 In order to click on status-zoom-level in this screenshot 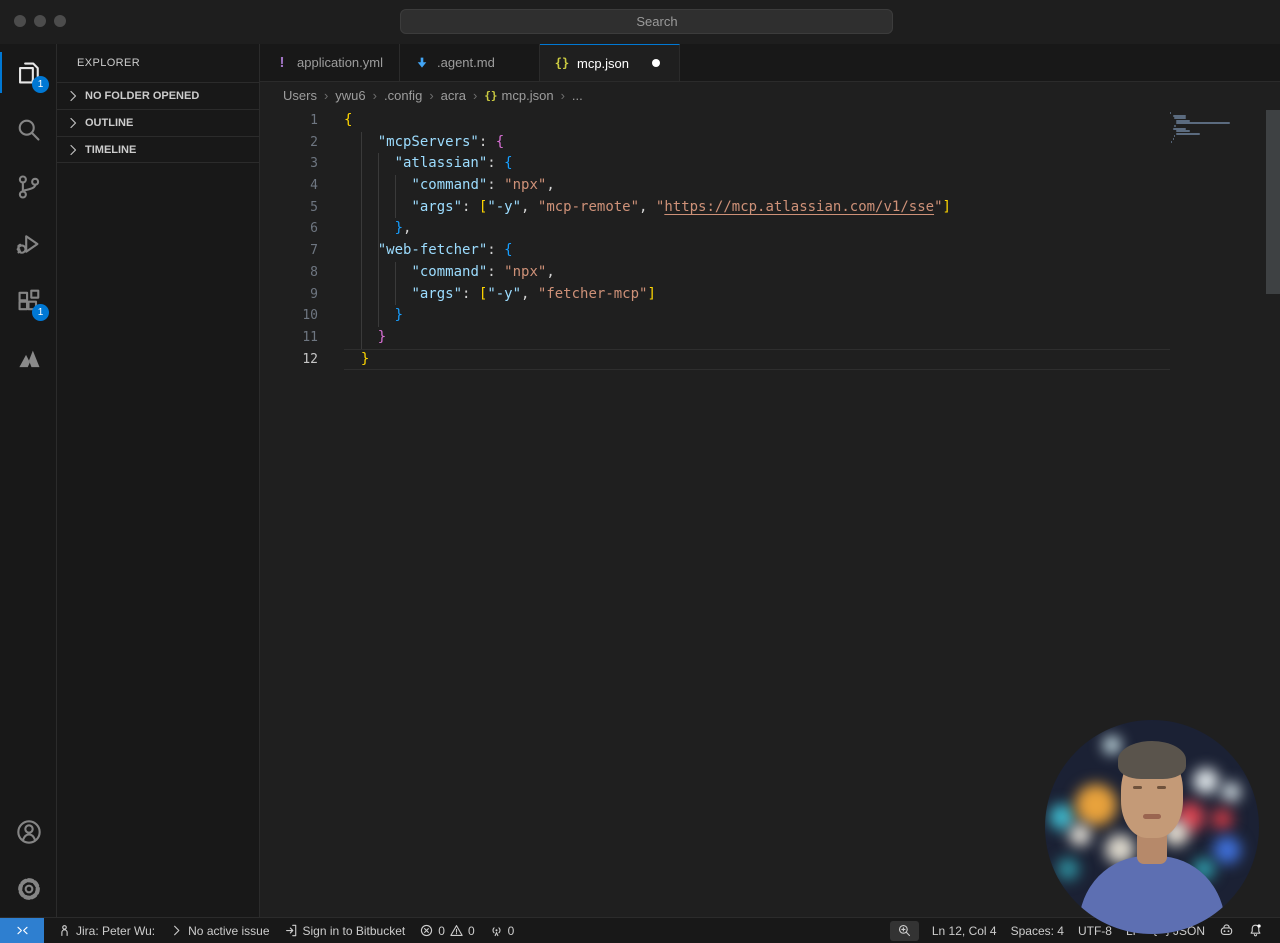, I will do `click(904, 930)`.